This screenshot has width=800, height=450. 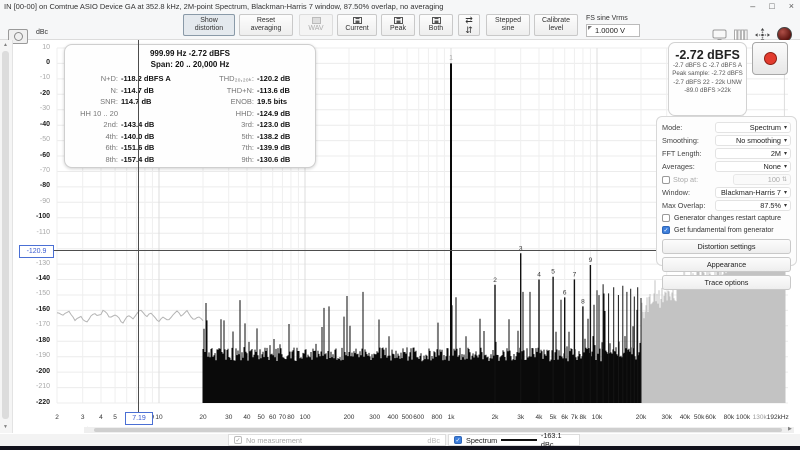 I want to click on stepped-sine-label: Stepped sine, so click(x=508, y=24).